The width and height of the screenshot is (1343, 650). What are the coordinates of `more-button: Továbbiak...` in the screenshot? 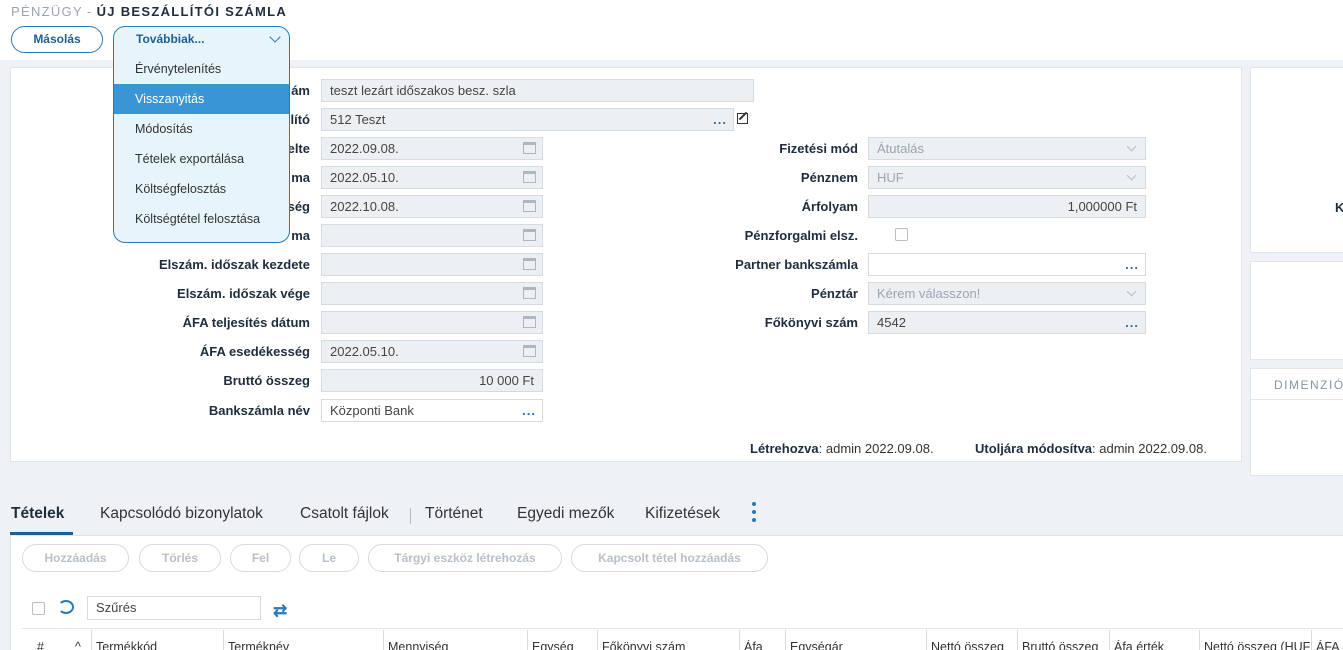 It's located at (201, 40).